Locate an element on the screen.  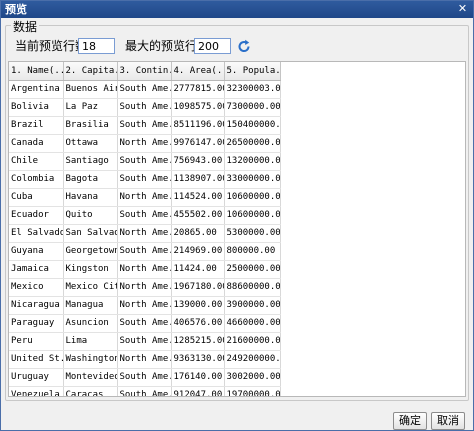
table-cell: 13200000.00 is located at coordinates (252, 161).